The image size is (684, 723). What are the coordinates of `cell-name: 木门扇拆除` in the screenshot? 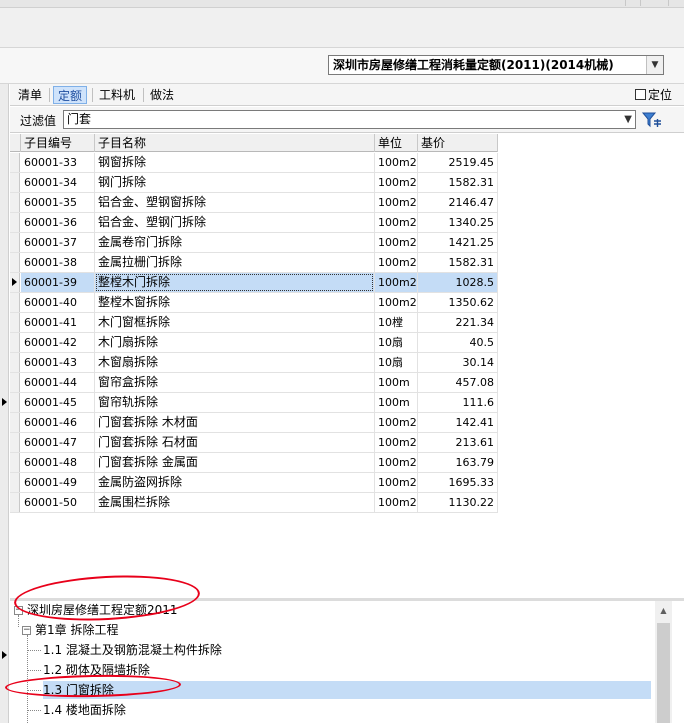 It's located at (235, 342).